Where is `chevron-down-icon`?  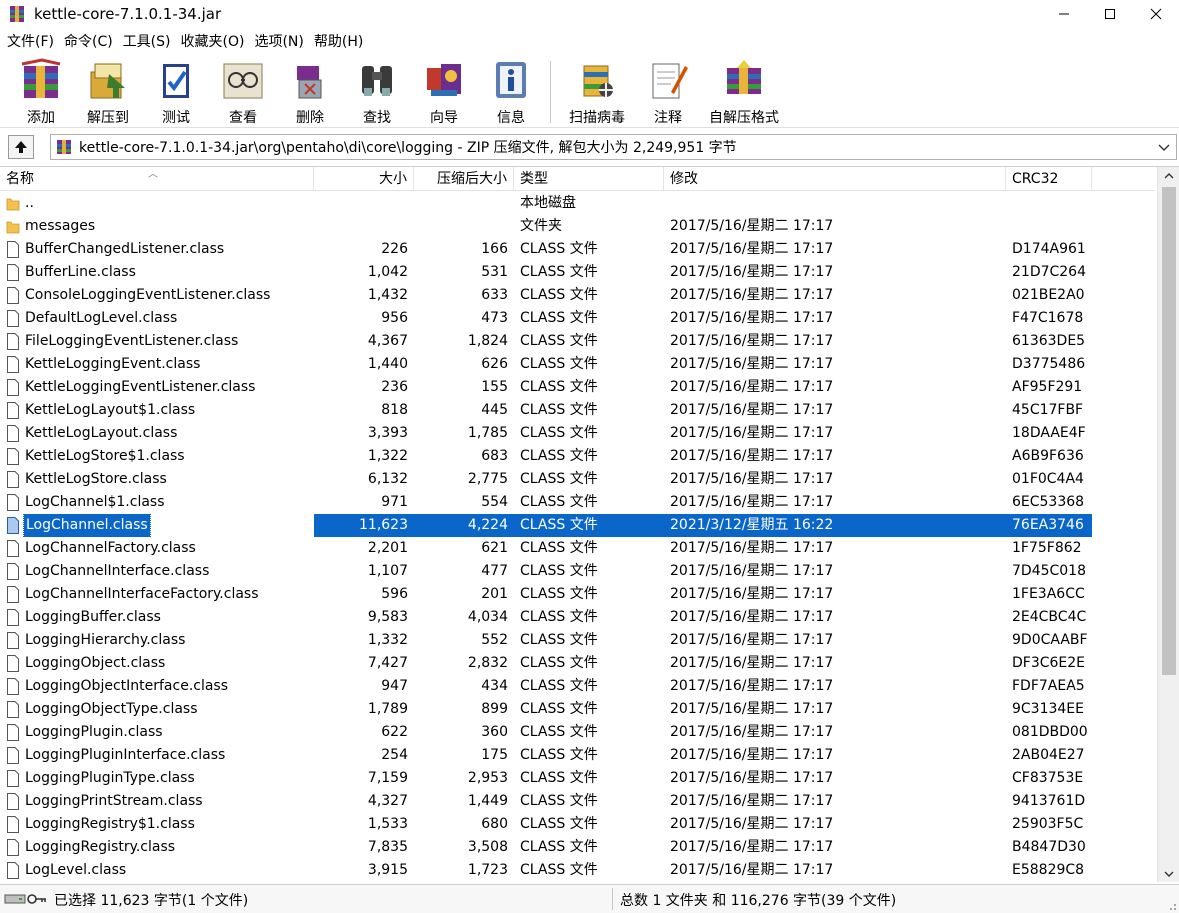 chevron-down-icon is located at coordinates (1164, 147).